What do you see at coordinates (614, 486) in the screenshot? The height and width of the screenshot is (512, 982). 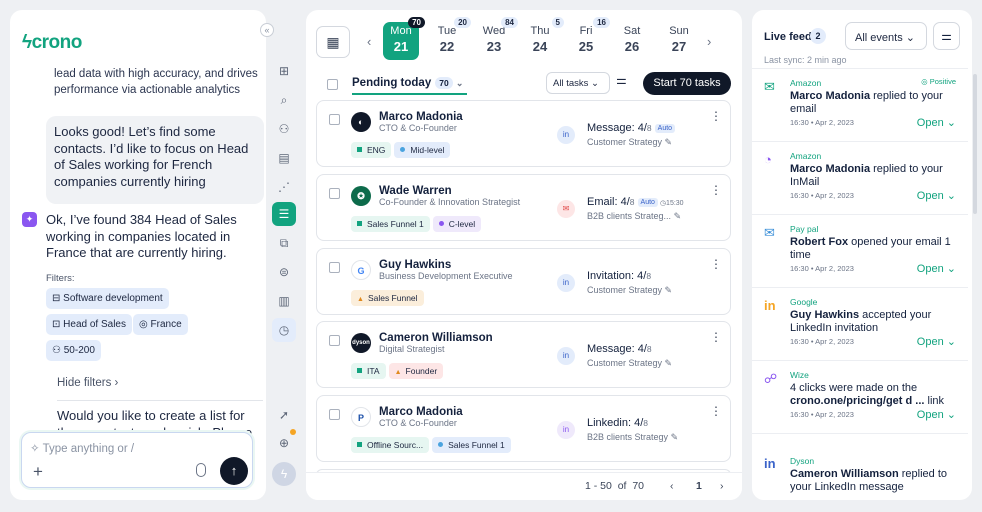 I see `page-range: 1 - 50 of 70` at bounding box center [614, 486].